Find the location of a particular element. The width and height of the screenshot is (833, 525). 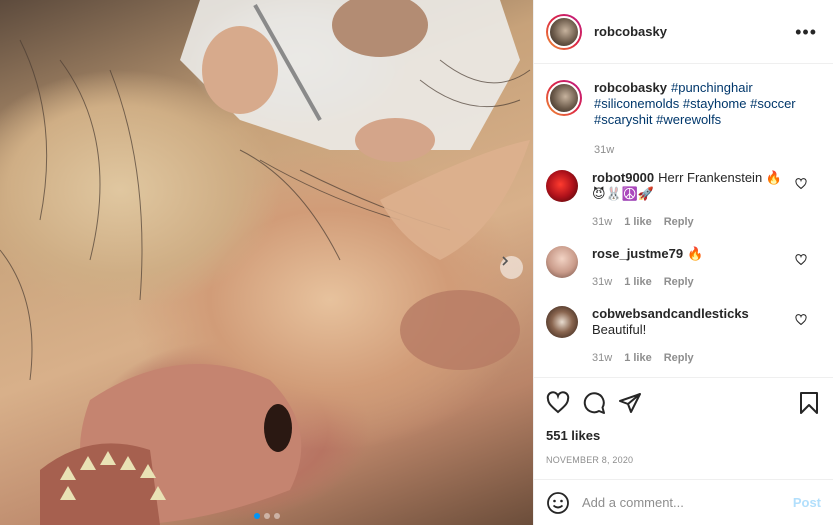

caption-meta: 31w is located at coordinates (707, 150).